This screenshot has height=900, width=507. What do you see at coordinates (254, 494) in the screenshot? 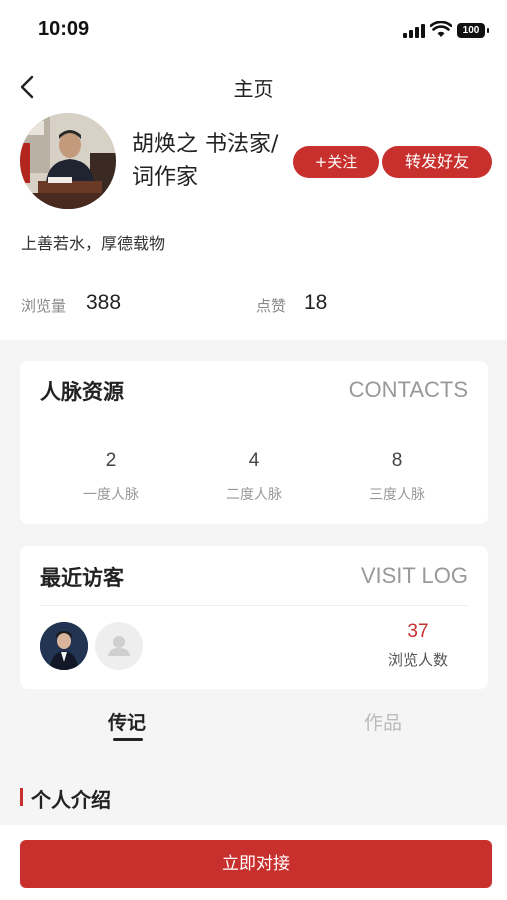
I see `contacts-second-degree-label: 二度人脉` at bounding box center [254, 494].